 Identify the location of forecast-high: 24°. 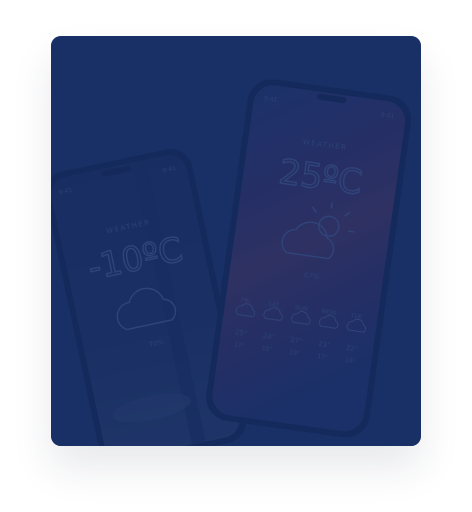
(268, 337).